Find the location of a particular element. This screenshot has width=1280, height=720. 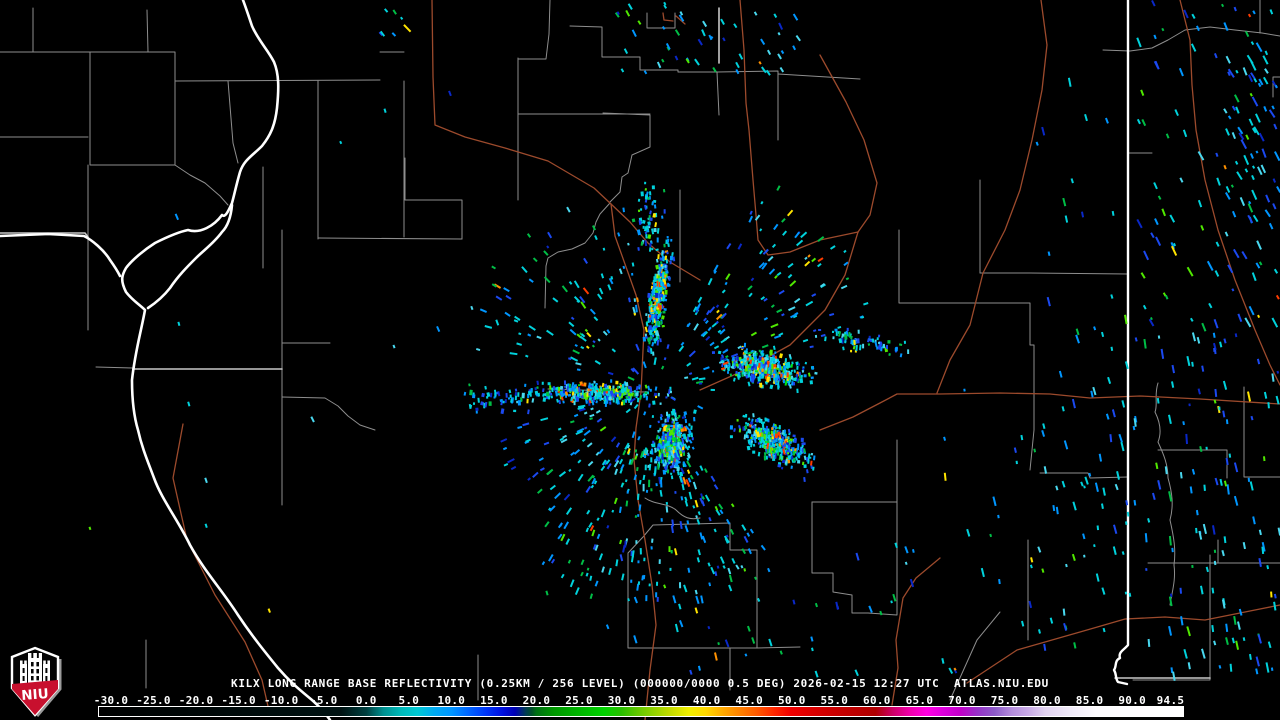

logo-text: NIU is located at coordinates (35, 695).